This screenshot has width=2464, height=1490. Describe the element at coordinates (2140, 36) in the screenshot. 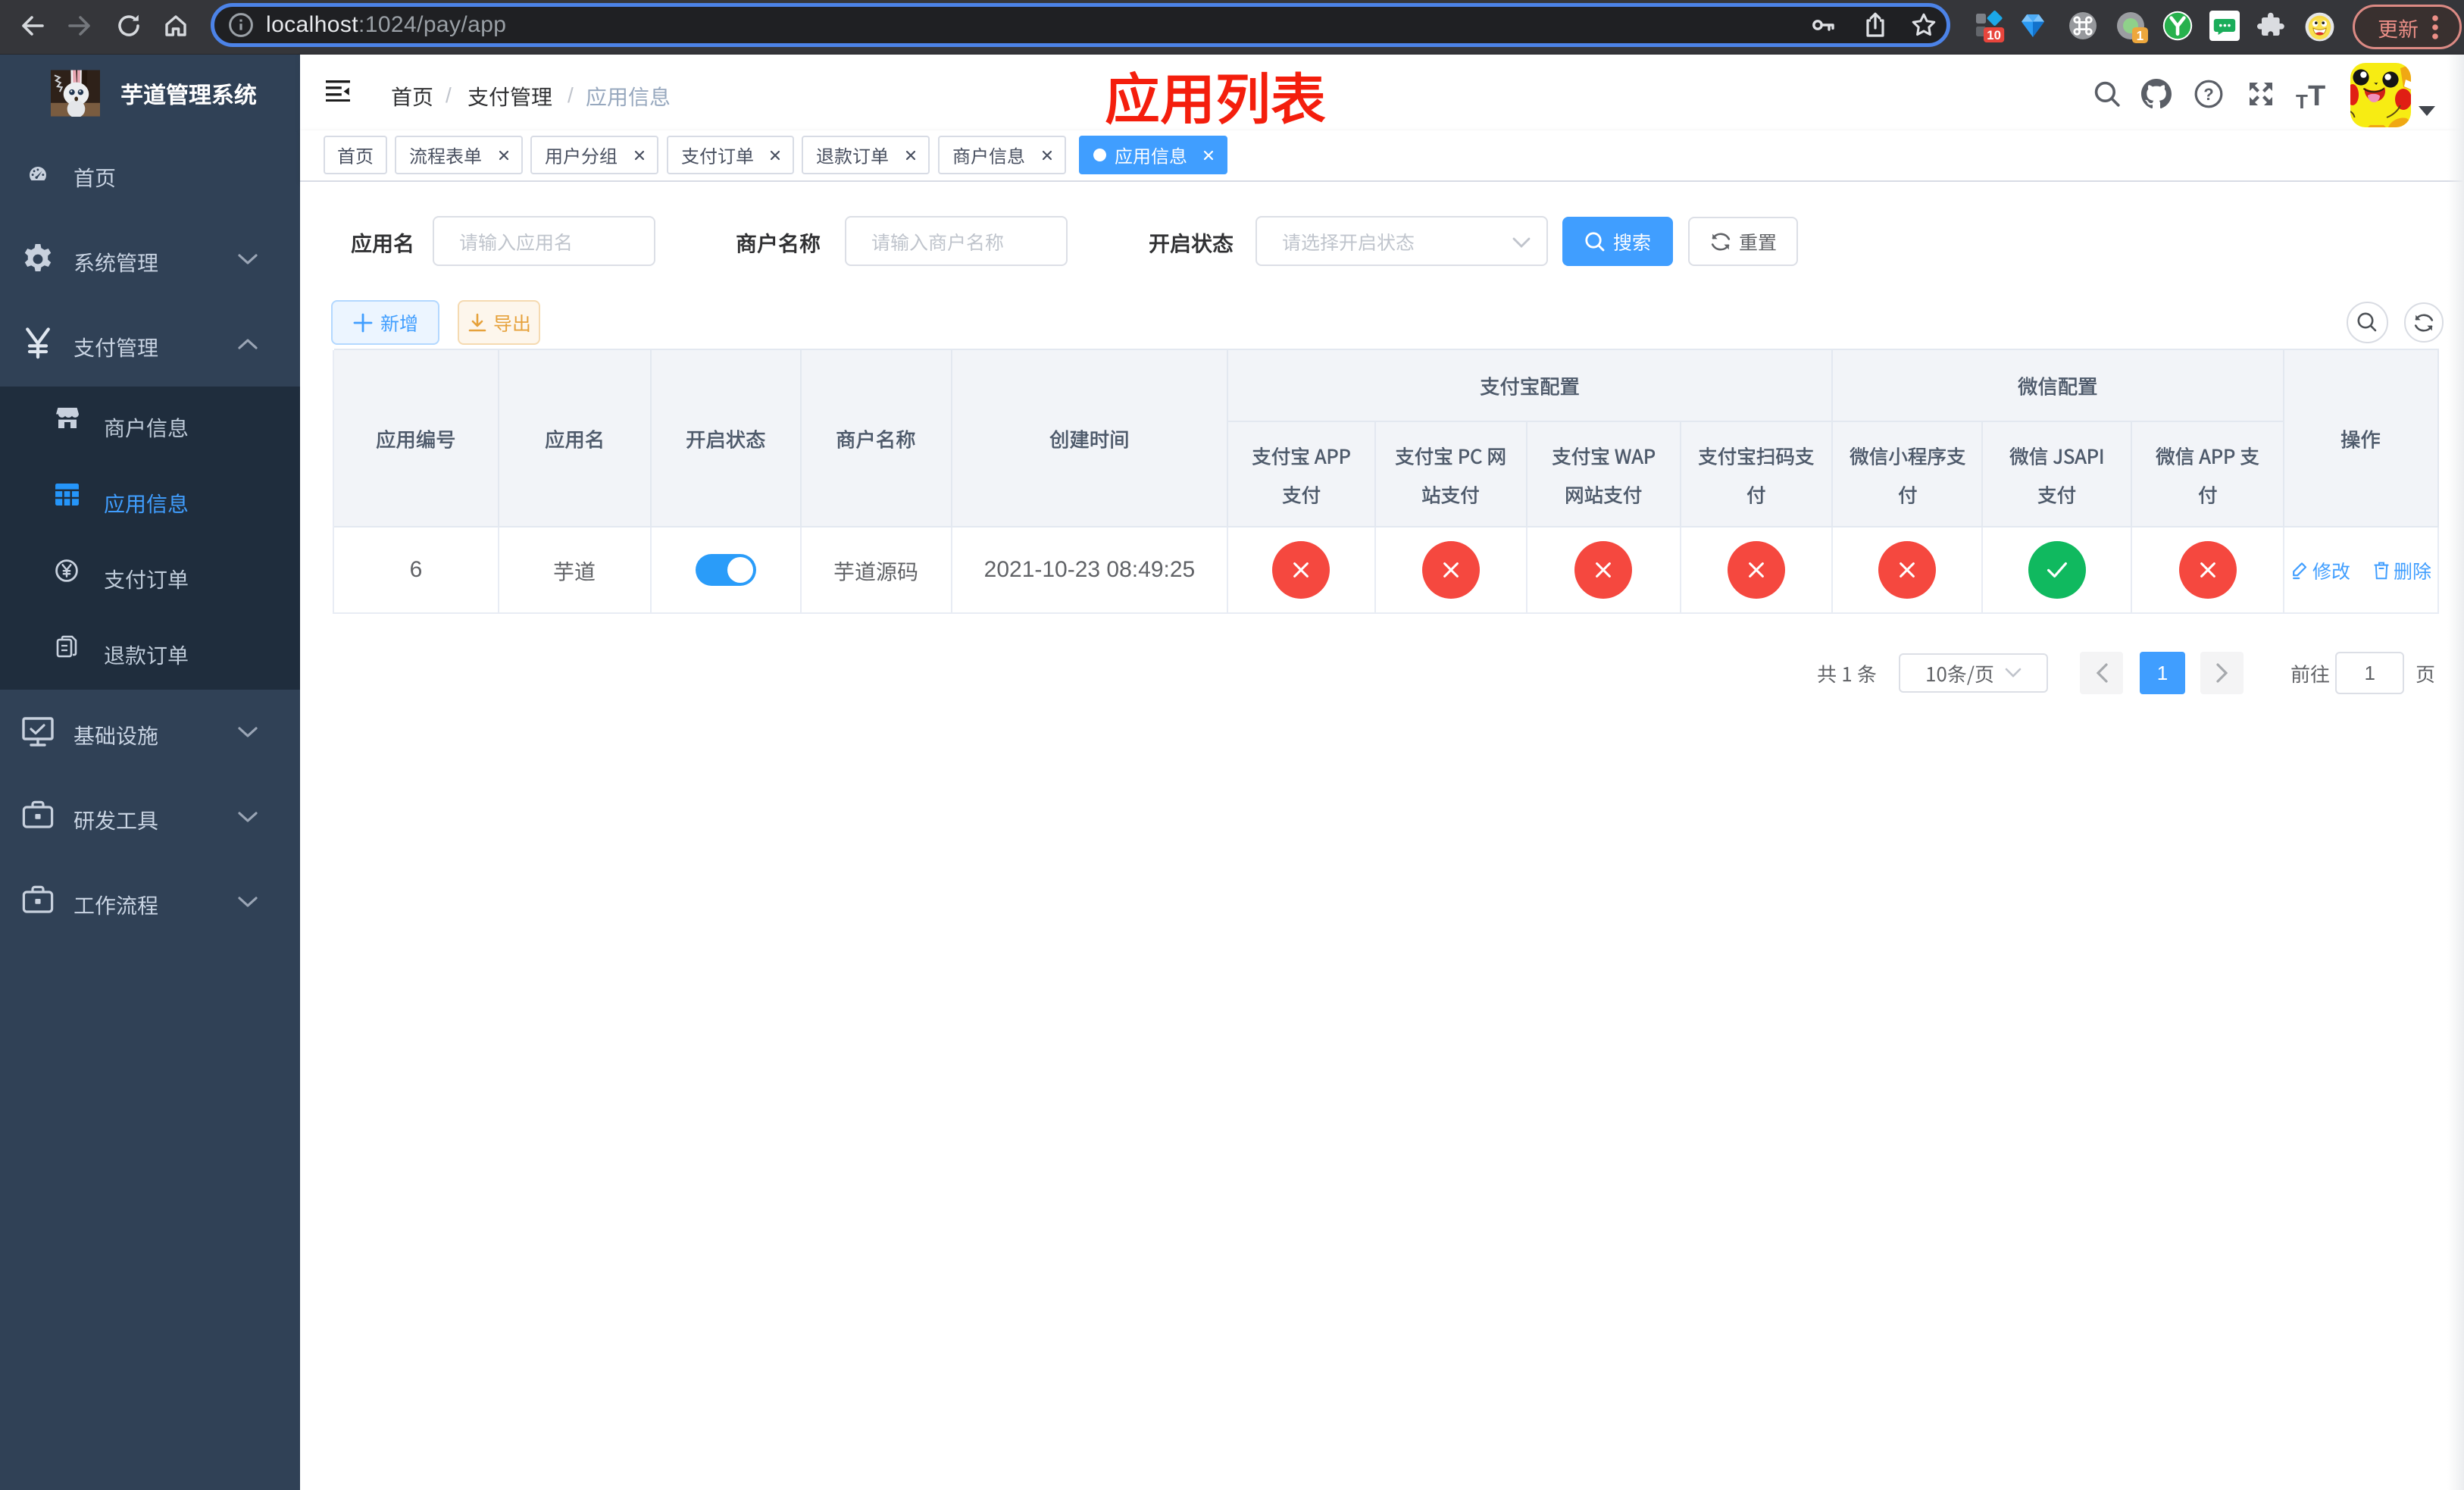

I see `svg-text: 1` at that location.